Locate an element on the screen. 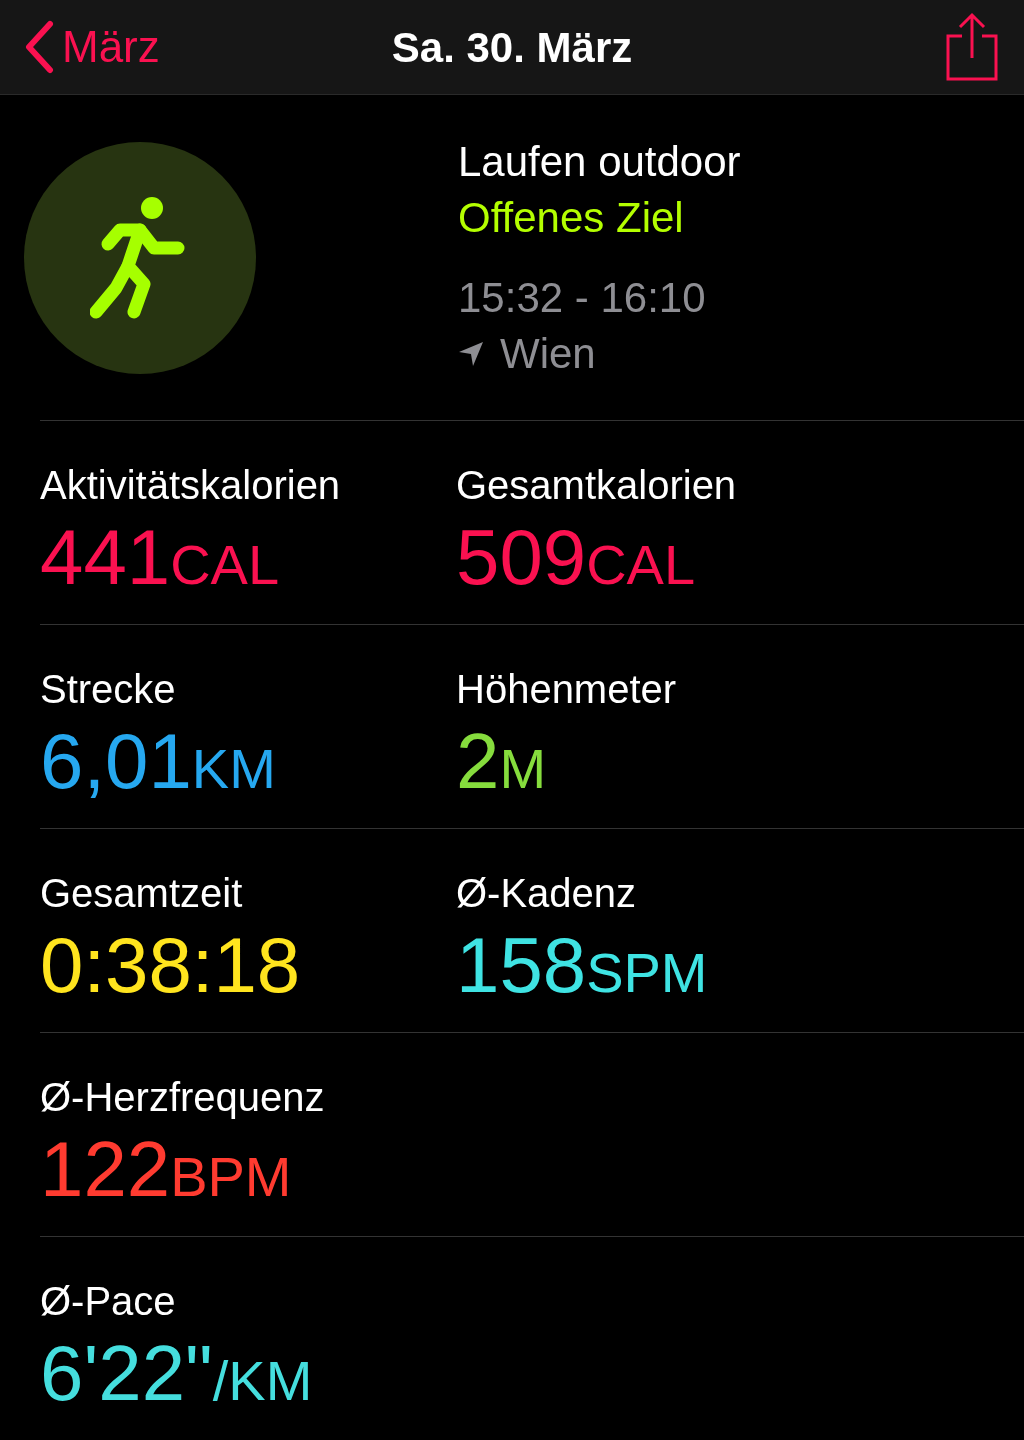 The width and height of the screenshot is (1024, 1440). workout-location: Wien is located at coordinates (548, 353).